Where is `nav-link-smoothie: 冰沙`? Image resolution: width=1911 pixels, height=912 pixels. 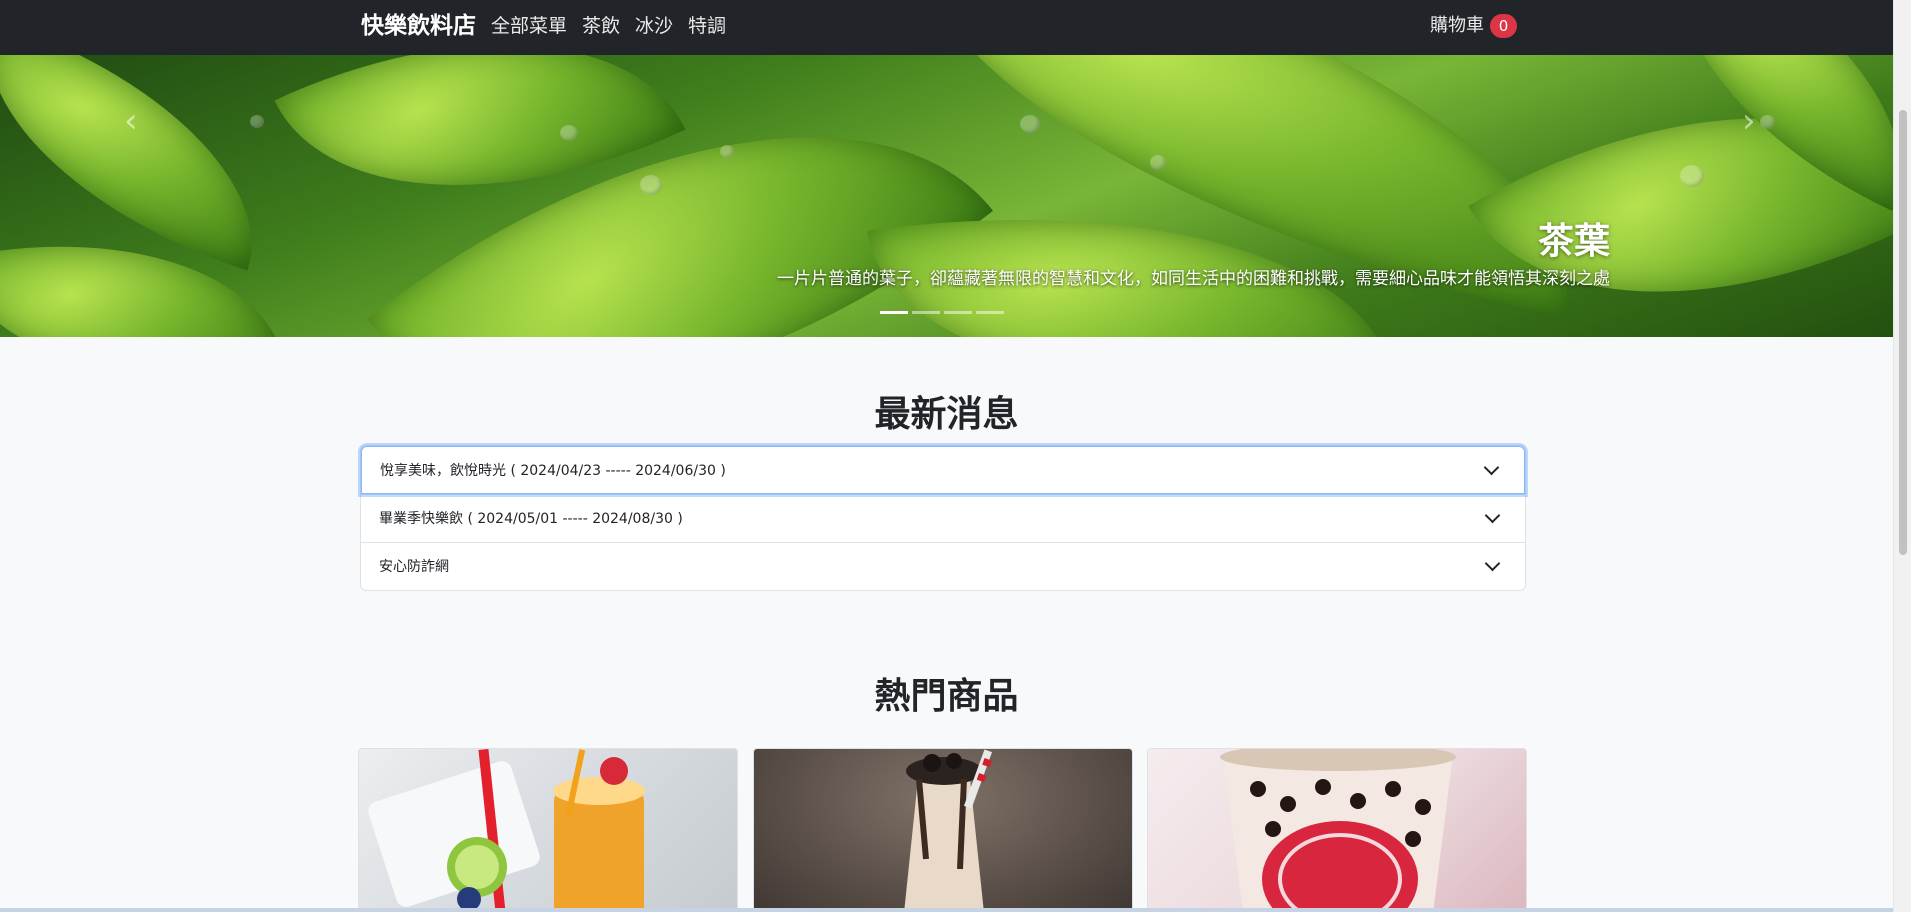 nav-link-smoothie: 冰沙 is located at coordinates (654, 26).